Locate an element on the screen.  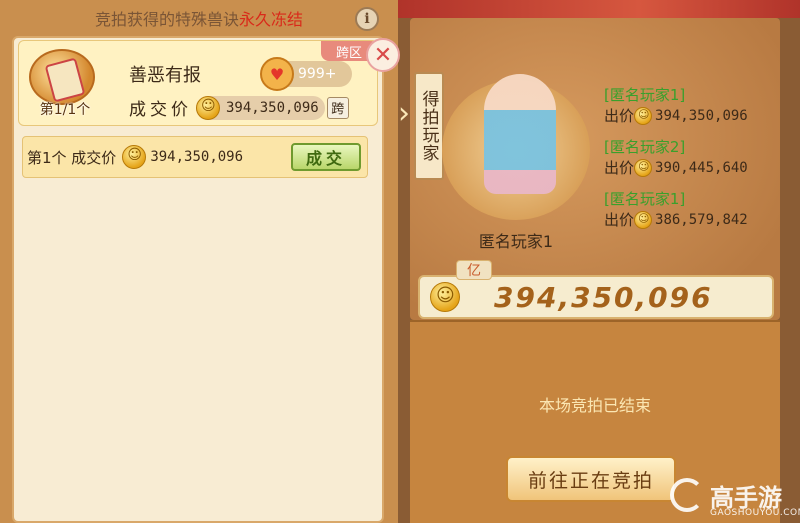
bid-price-row: 出价 394,350,096 is located at coordinates (689, 115).